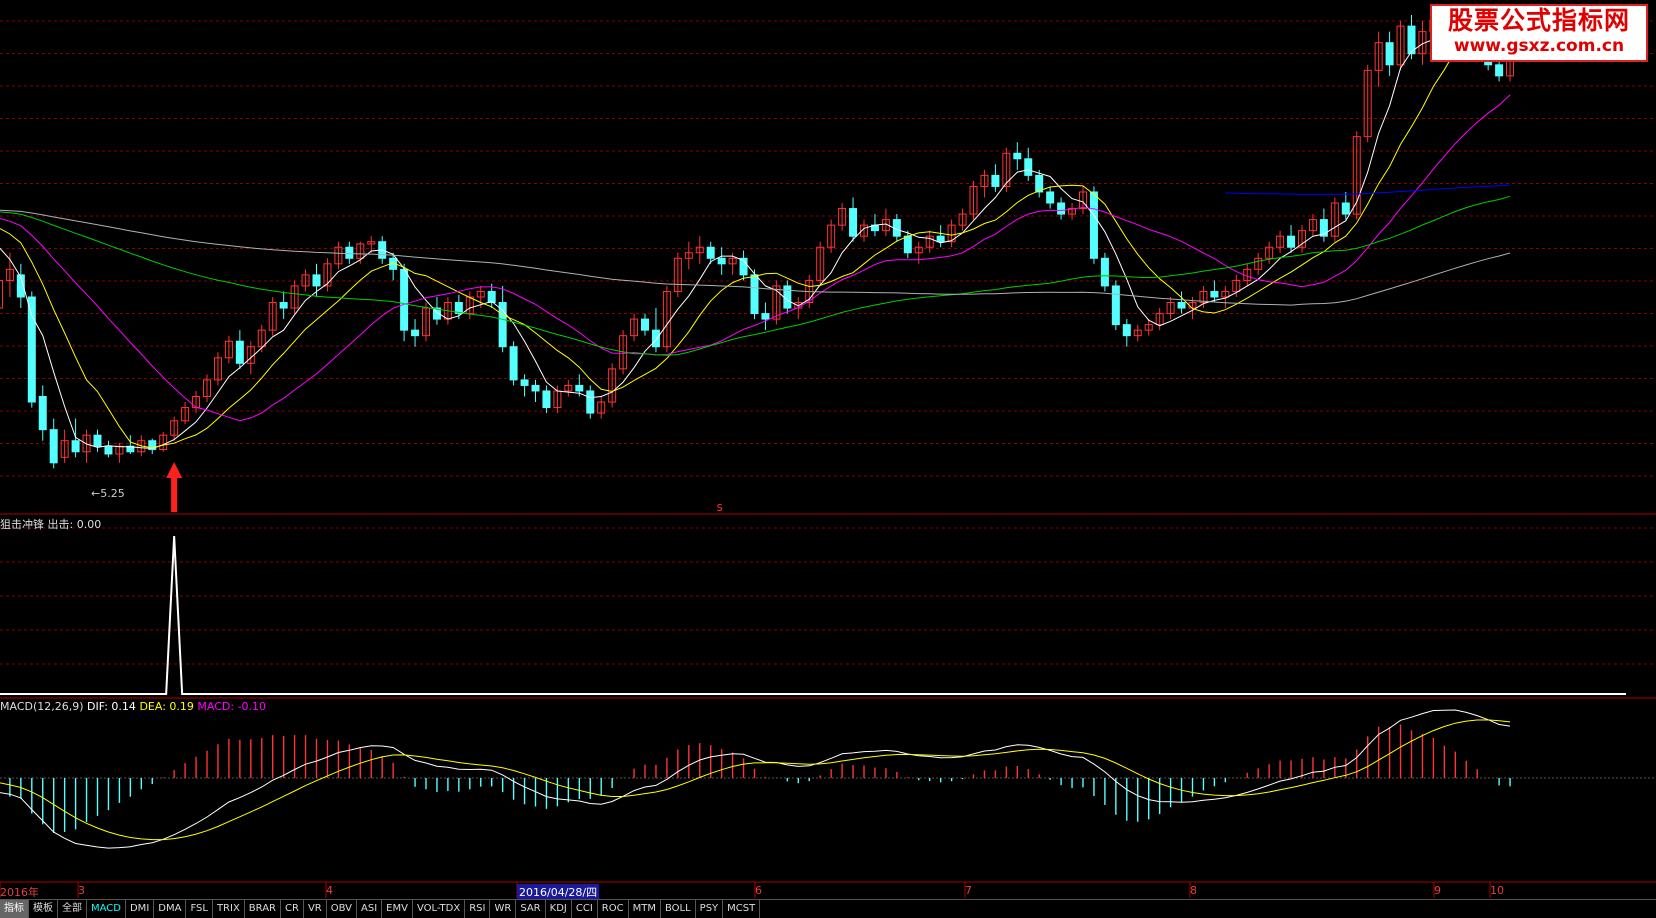 The image size is (1656, 918). Describe the element at coordinates (1539, 46) in the screenshot. I see `watermark-url: www.gsxz.com.cn` at that location.